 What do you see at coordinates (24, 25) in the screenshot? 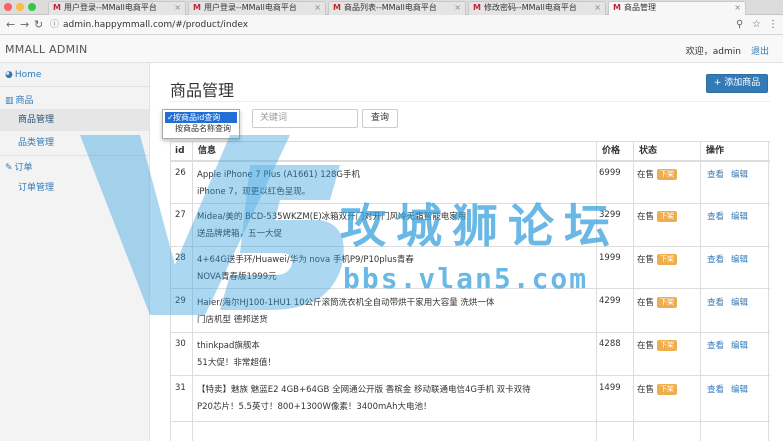
I see `forward-icon: →` at bounding box center [24, 25].